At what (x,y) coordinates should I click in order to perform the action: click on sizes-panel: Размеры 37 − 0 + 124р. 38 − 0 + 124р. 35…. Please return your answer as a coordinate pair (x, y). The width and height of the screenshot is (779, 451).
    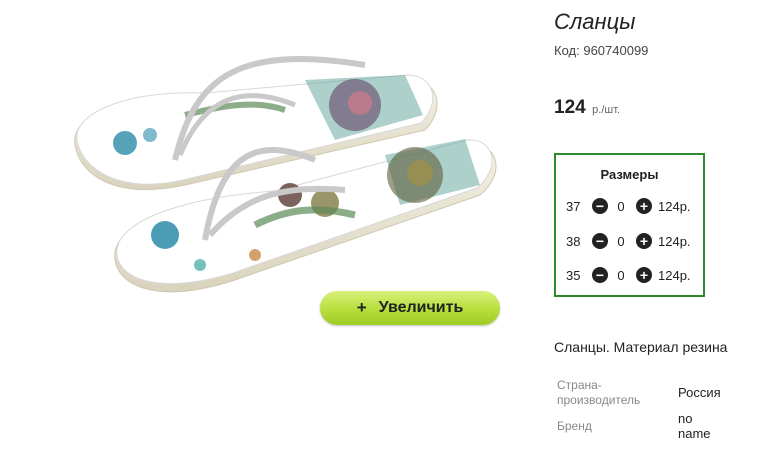
    Looking at the image, I should click on (629, 225).